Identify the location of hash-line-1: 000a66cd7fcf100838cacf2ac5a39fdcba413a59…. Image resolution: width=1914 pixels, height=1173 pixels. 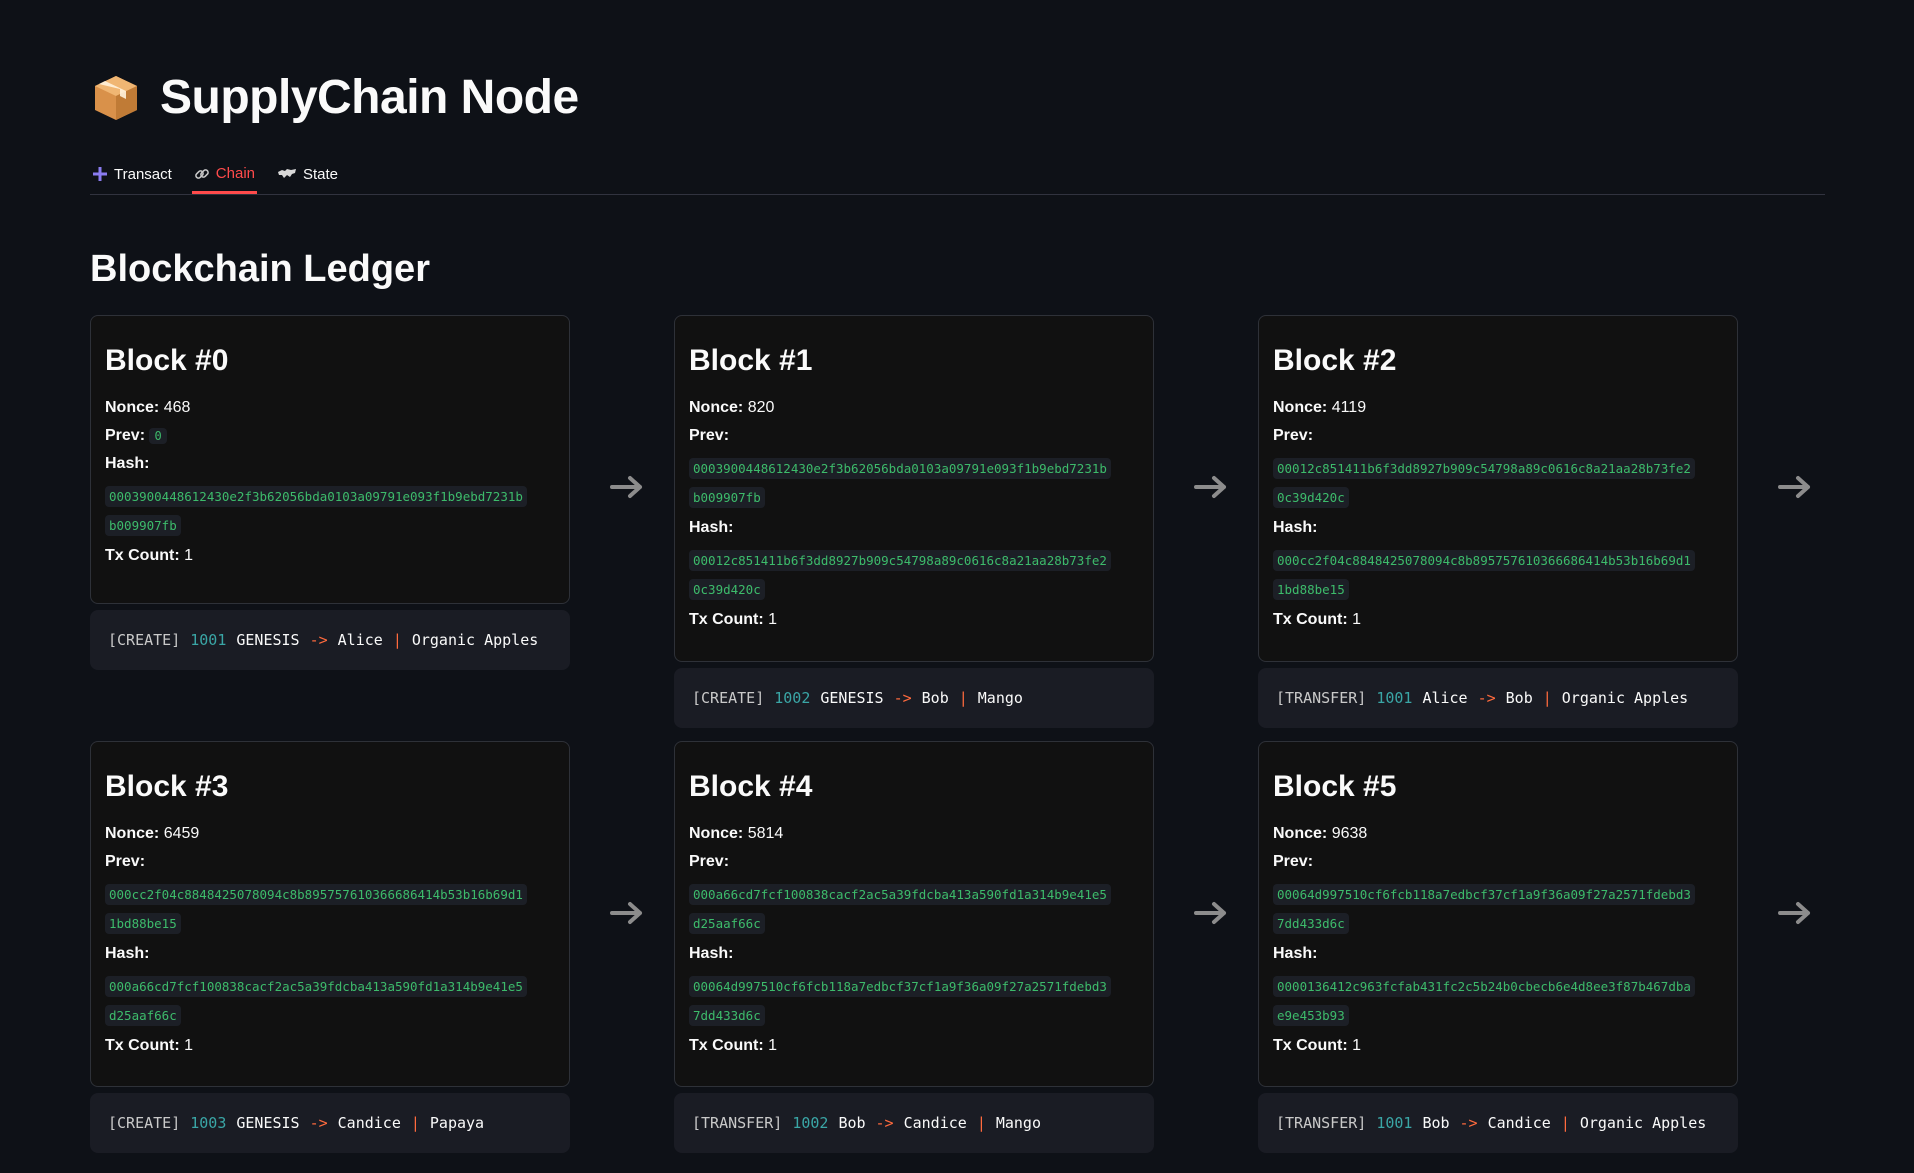
(316, 986).